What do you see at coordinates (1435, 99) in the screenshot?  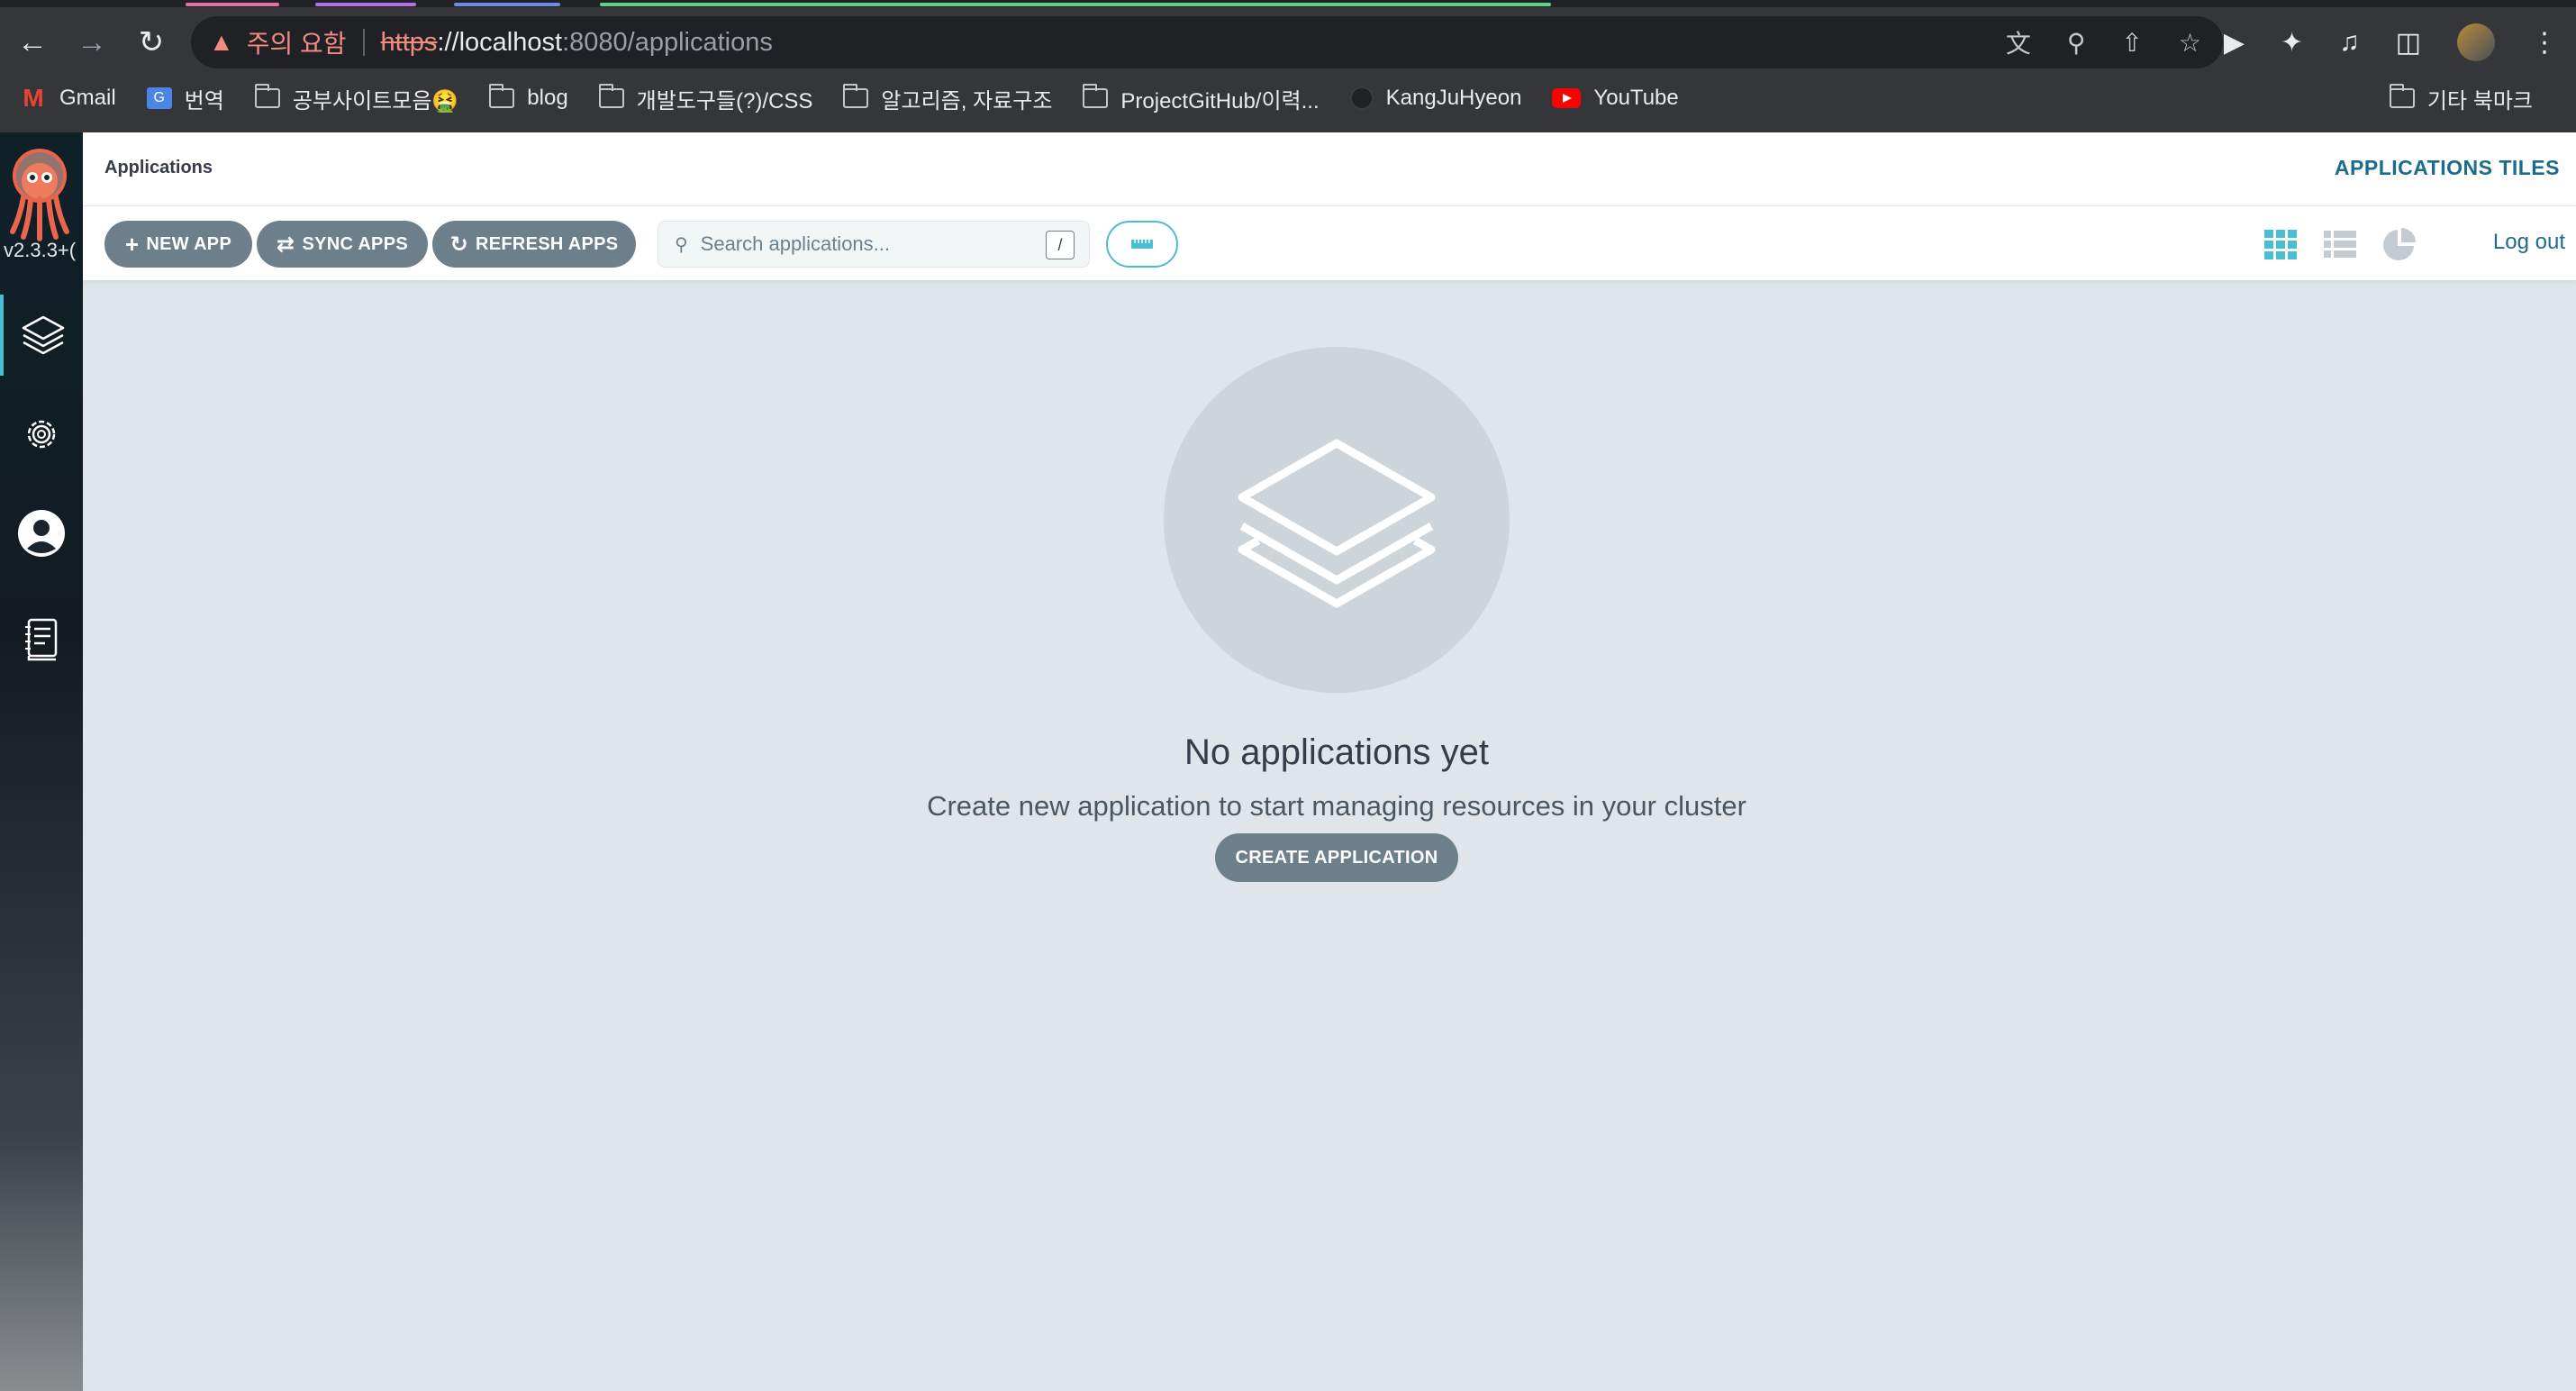 I see `bookmark-github: KangJuHyeon` at bounding box center [1435, 99].